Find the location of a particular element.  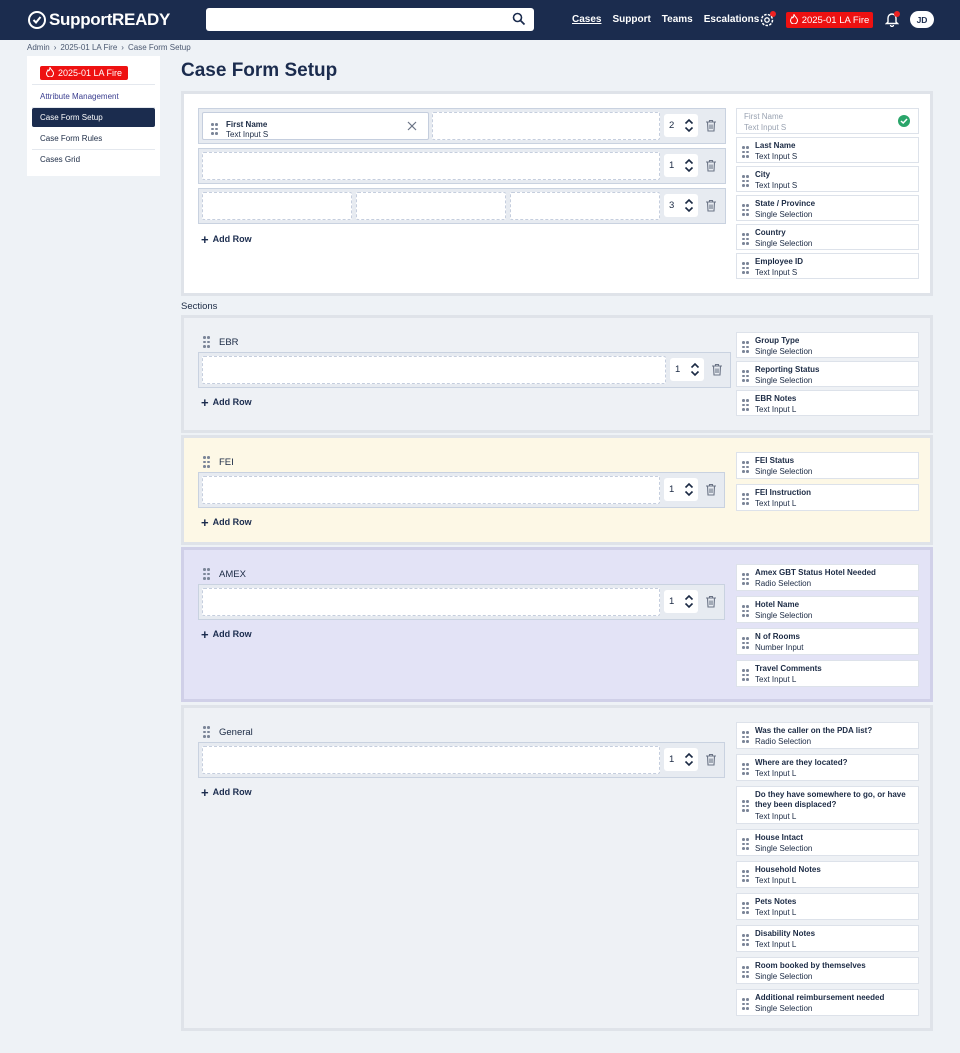

gear-icon is located at coordinates (767, 21).